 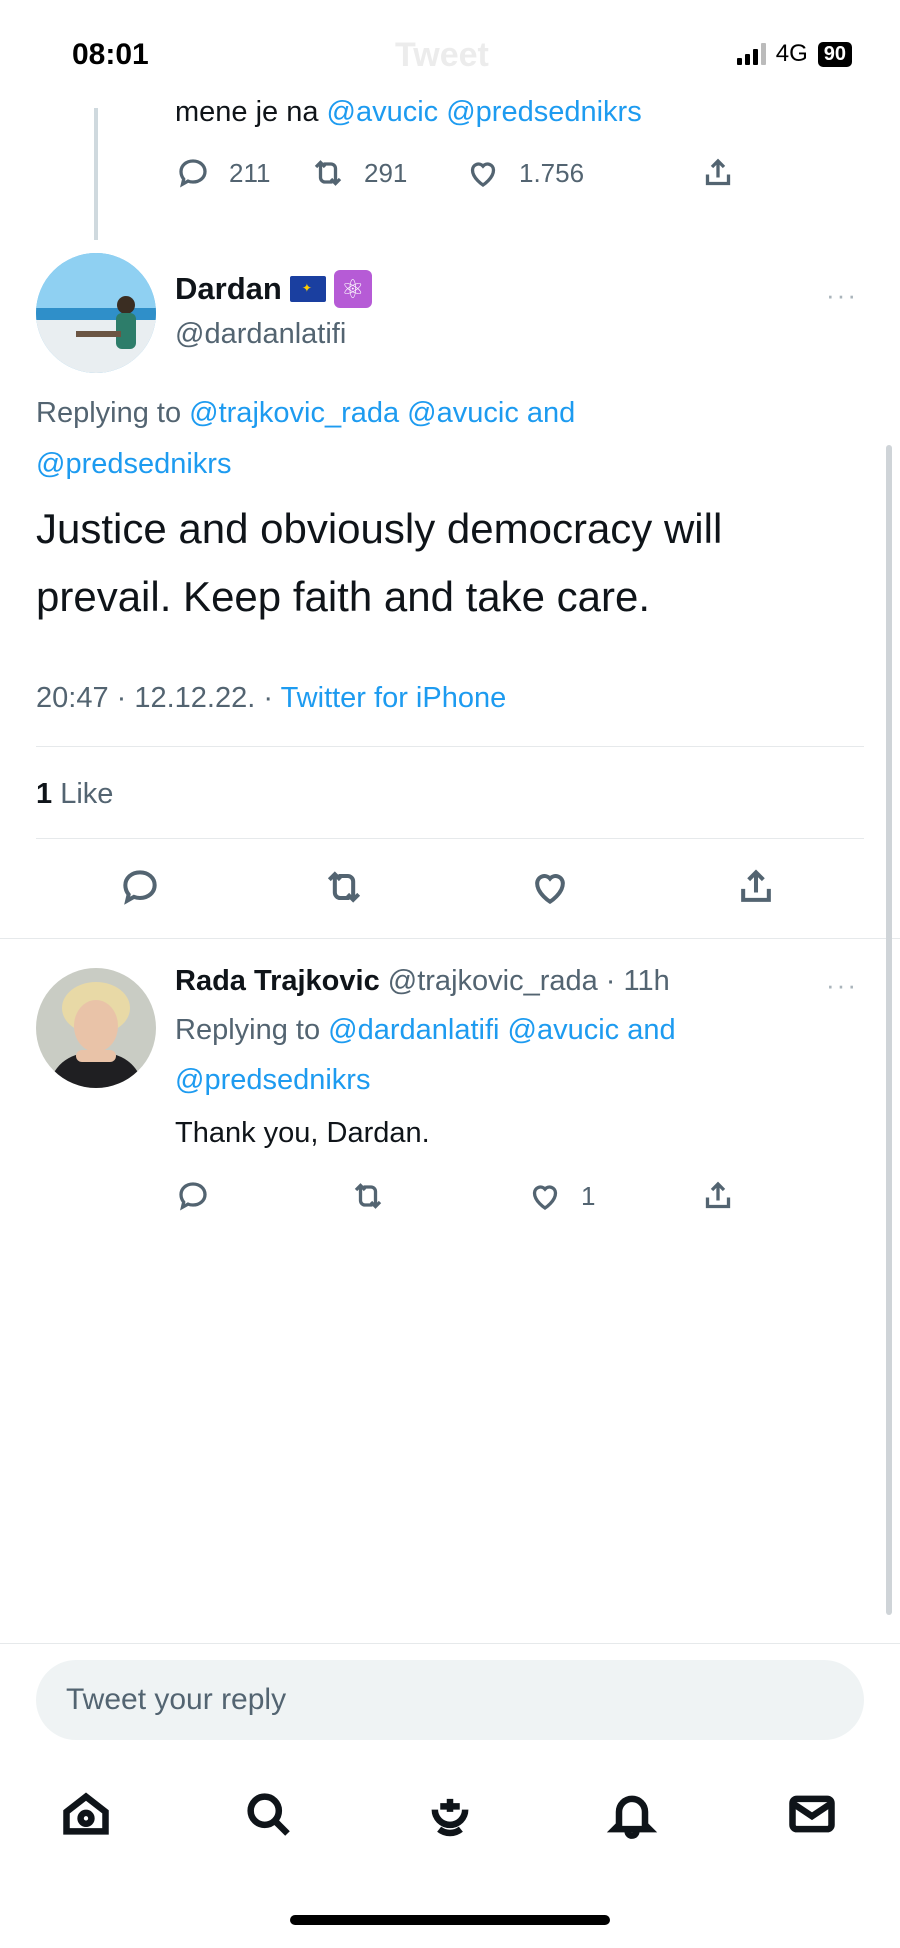 What do you see at coordinates (493, 981) in the screenshot?
I see `reply-author-handle: @trajkovic_rada` at bounding box center [493, 981].